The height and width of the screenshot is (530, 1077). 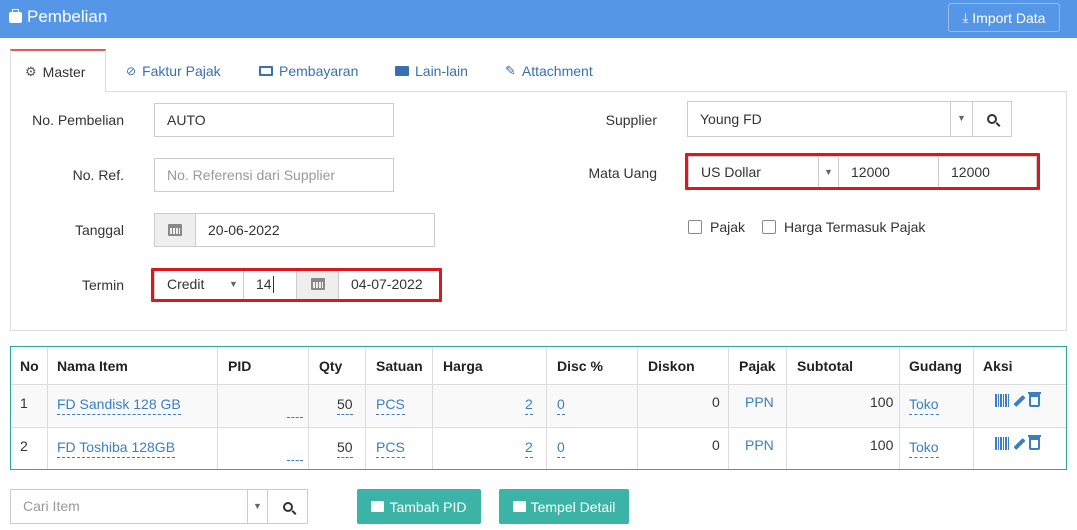 I want to click on tab-master: ⚙ Master, so click(x=58, y=70).